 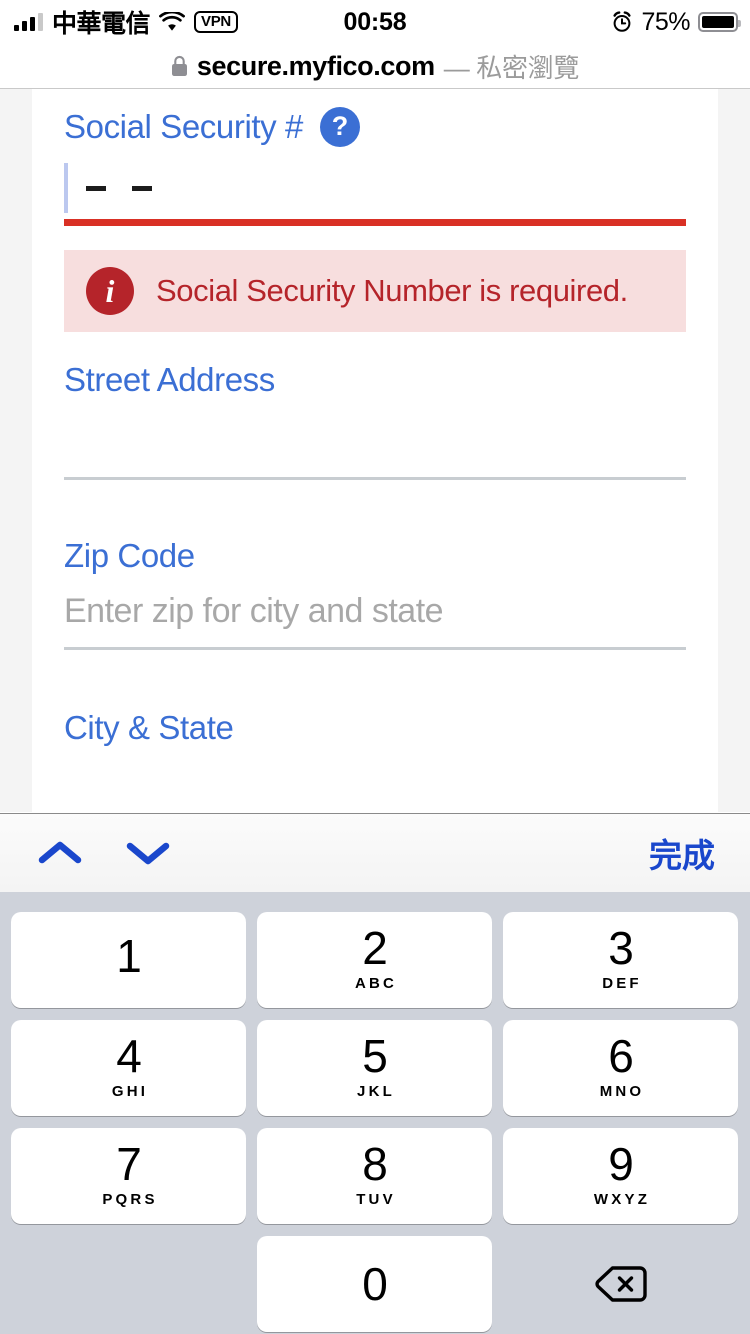 I want to click on ssn-error-message-box: i Social Security Number is required., so click(x=375, y=291).